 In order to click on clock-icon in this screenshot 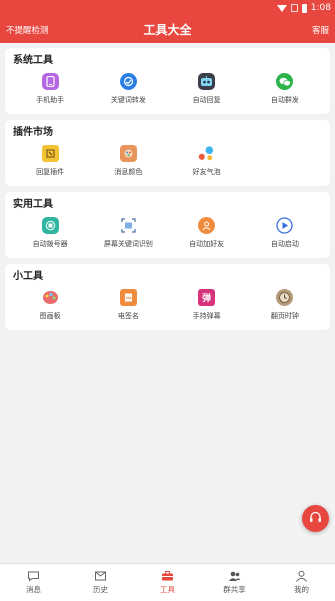, I will do `click(285, 297)`.